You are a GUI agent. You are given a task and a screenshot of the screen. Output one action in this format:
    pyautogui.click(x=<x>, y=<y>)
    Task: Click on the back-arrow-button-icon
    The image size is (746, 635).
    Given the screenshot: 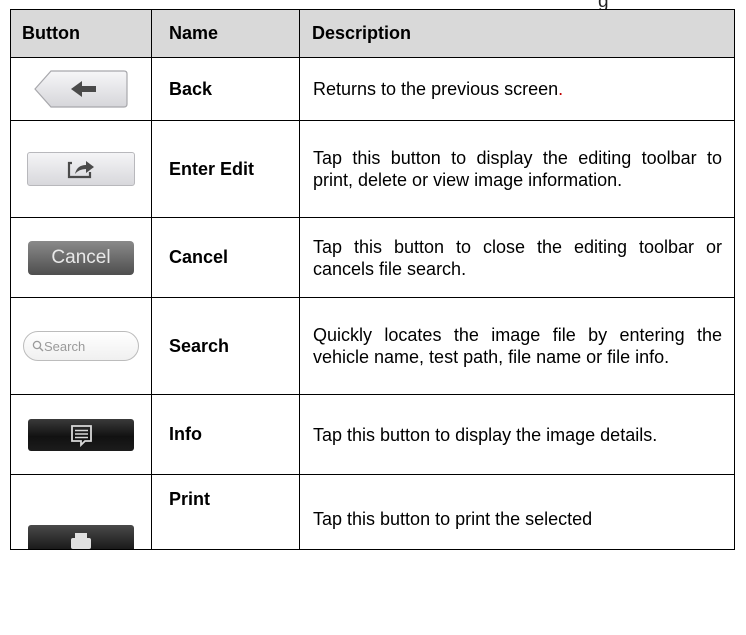 What is the action you would take?
    pyautogui.click(x=81, y=89)
    